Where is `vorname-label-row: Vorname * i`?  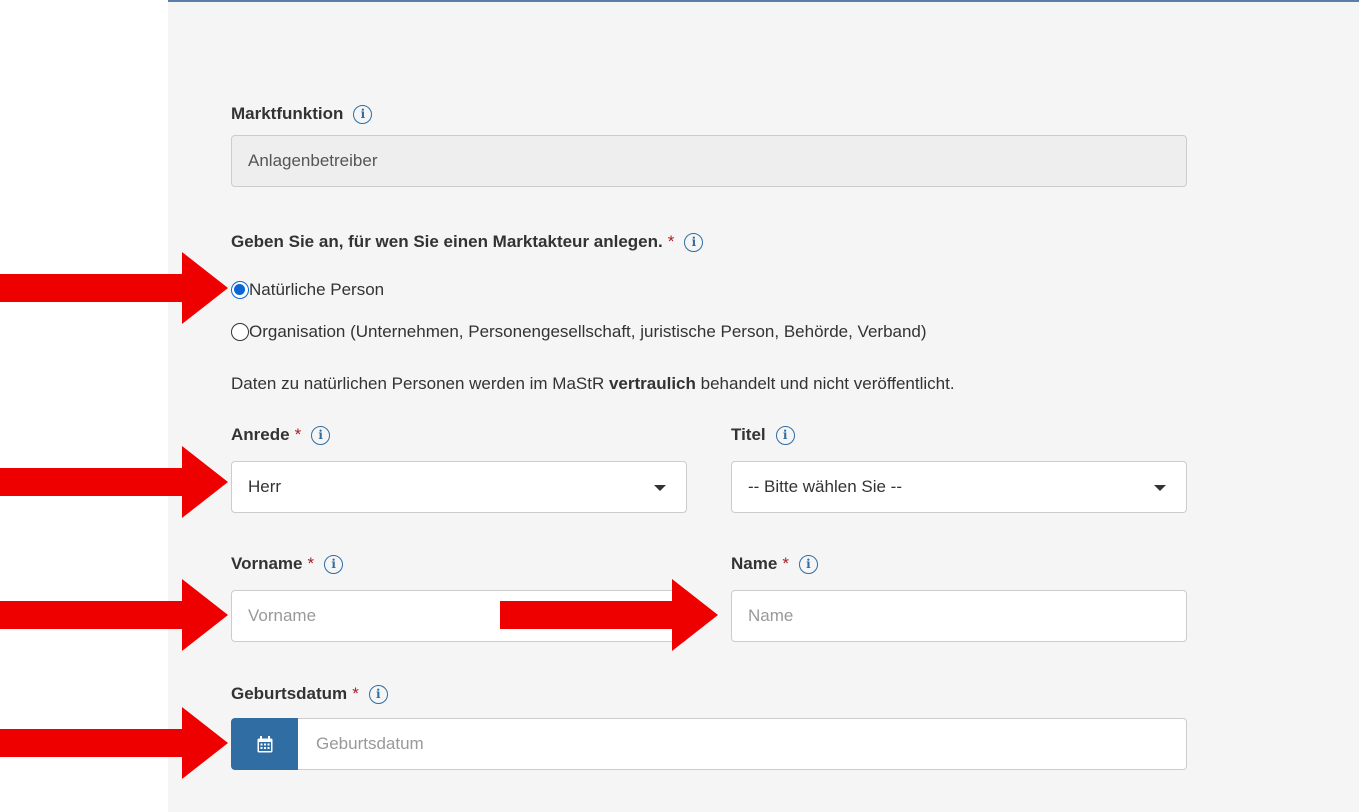
vorname-label-row: Vorname * i is located at coordinates (287, 564).